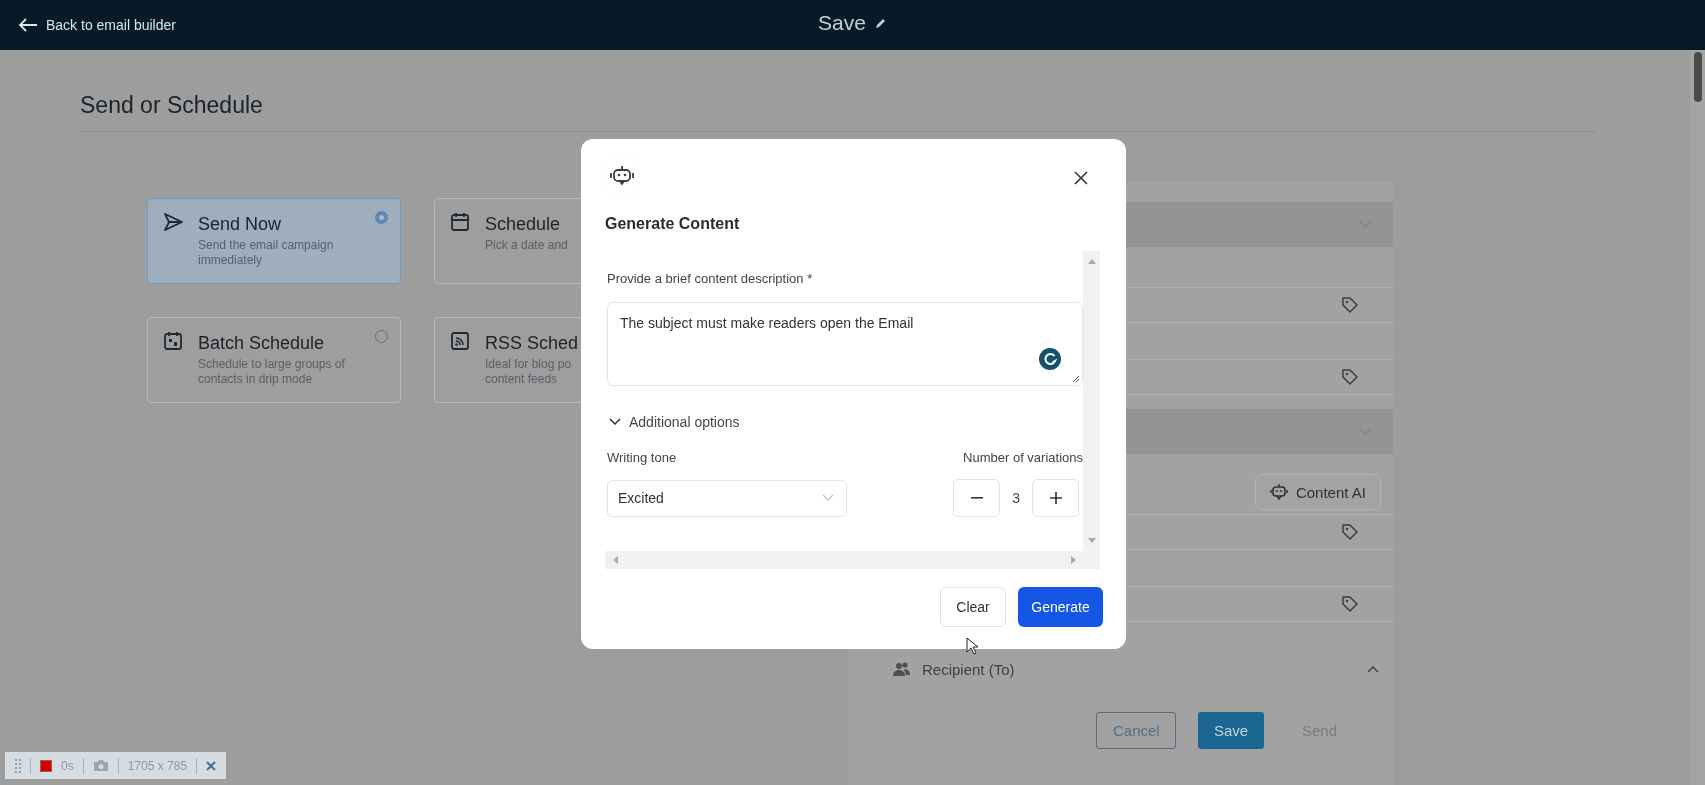 This screenshot has width=1705, height=785. What do you see at coordinates (97, 25) in the screenshot?
I see `back-link: Back to email builder` at bounding box center [97, 25].